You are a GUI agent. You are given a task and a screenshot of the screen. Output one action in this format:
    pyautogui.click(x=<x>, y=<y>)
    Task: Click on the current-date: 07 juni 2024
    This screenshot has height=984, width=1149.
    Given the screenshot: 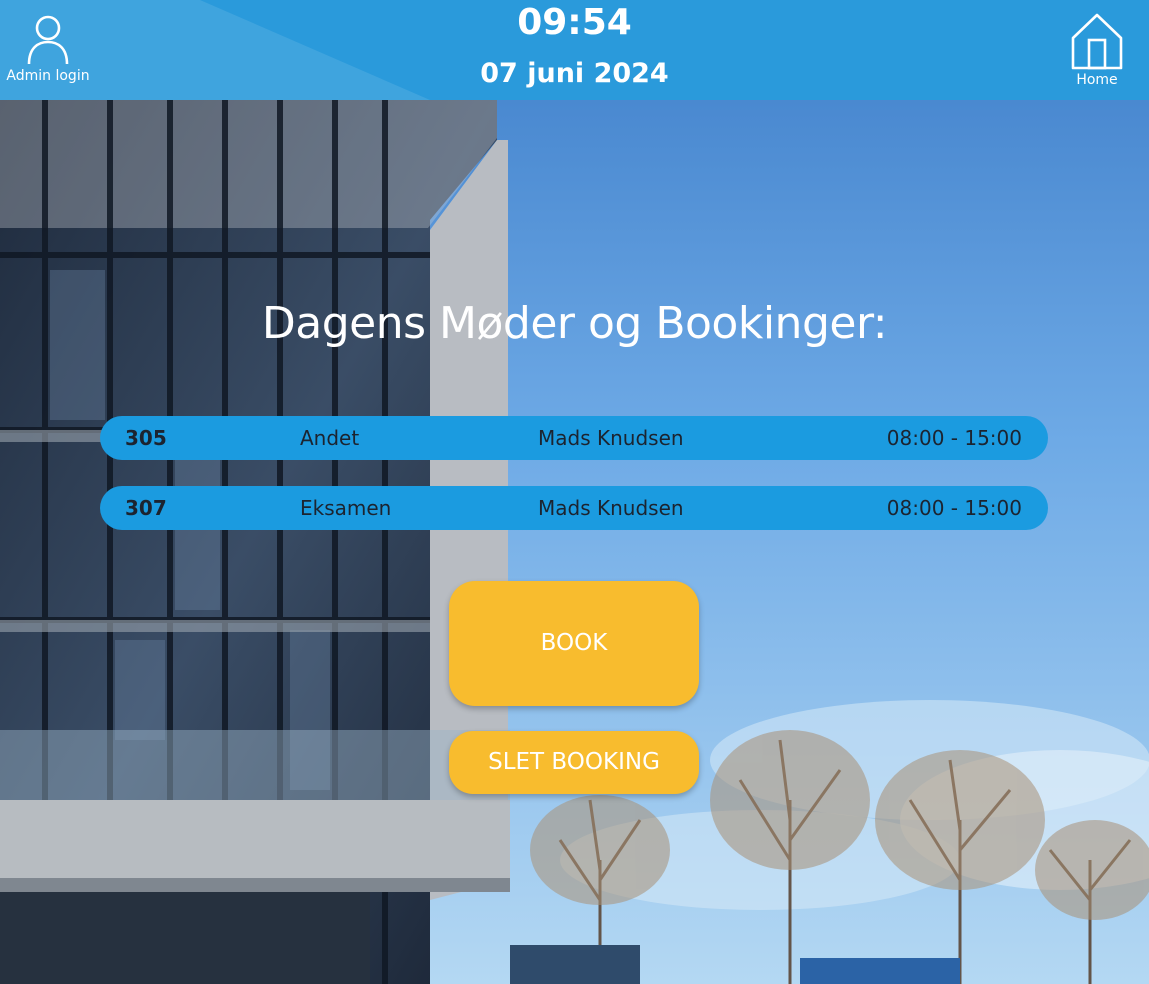 What is the action you would take?
    pyautogui.click(x=574, y=73)
    